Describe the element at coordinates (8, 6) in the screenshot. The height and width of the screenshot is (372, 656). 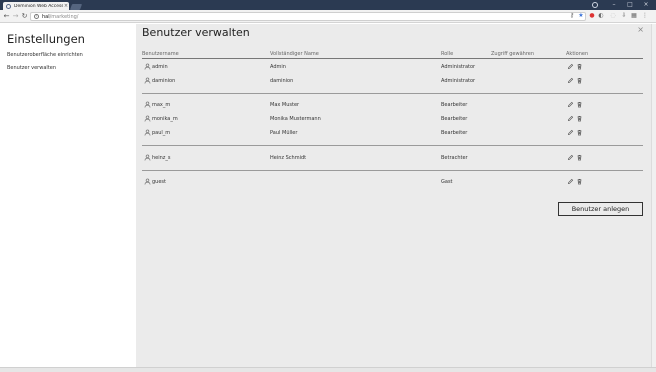
I see `favicon-icon` at that location.